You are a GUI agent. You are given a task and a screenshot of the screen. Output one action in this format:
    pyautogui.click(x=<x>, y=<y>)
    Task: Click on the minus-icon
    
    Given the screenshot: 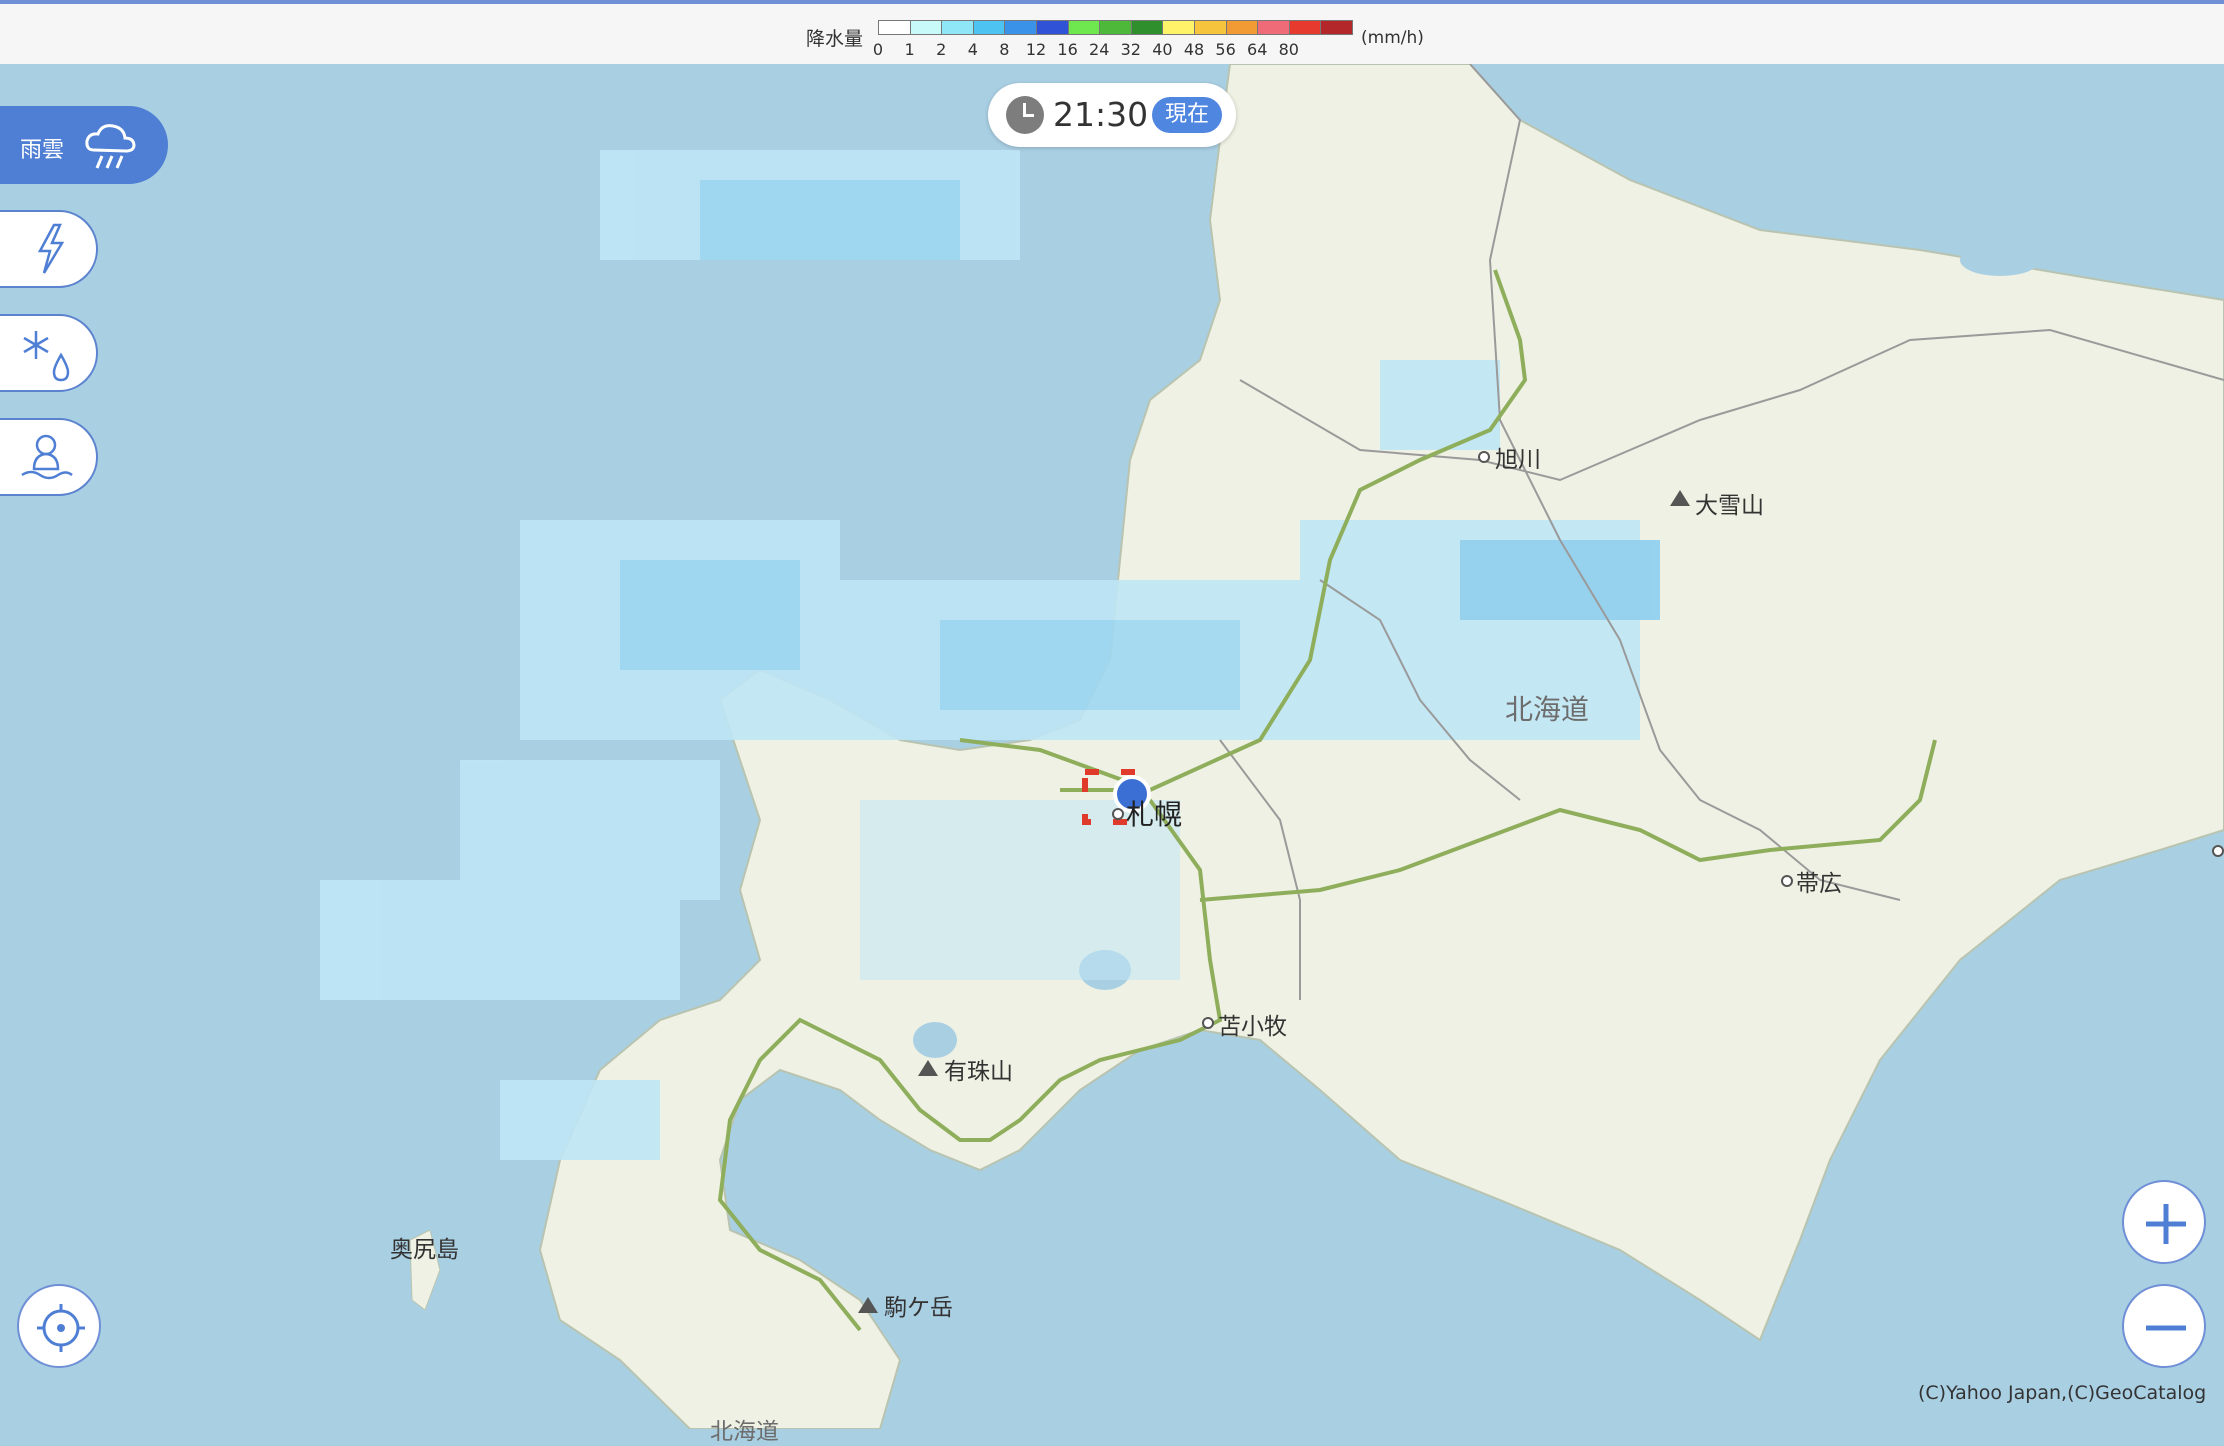 What is the action you would take?
    pyautogui.click(x=2166, y=1328)
    